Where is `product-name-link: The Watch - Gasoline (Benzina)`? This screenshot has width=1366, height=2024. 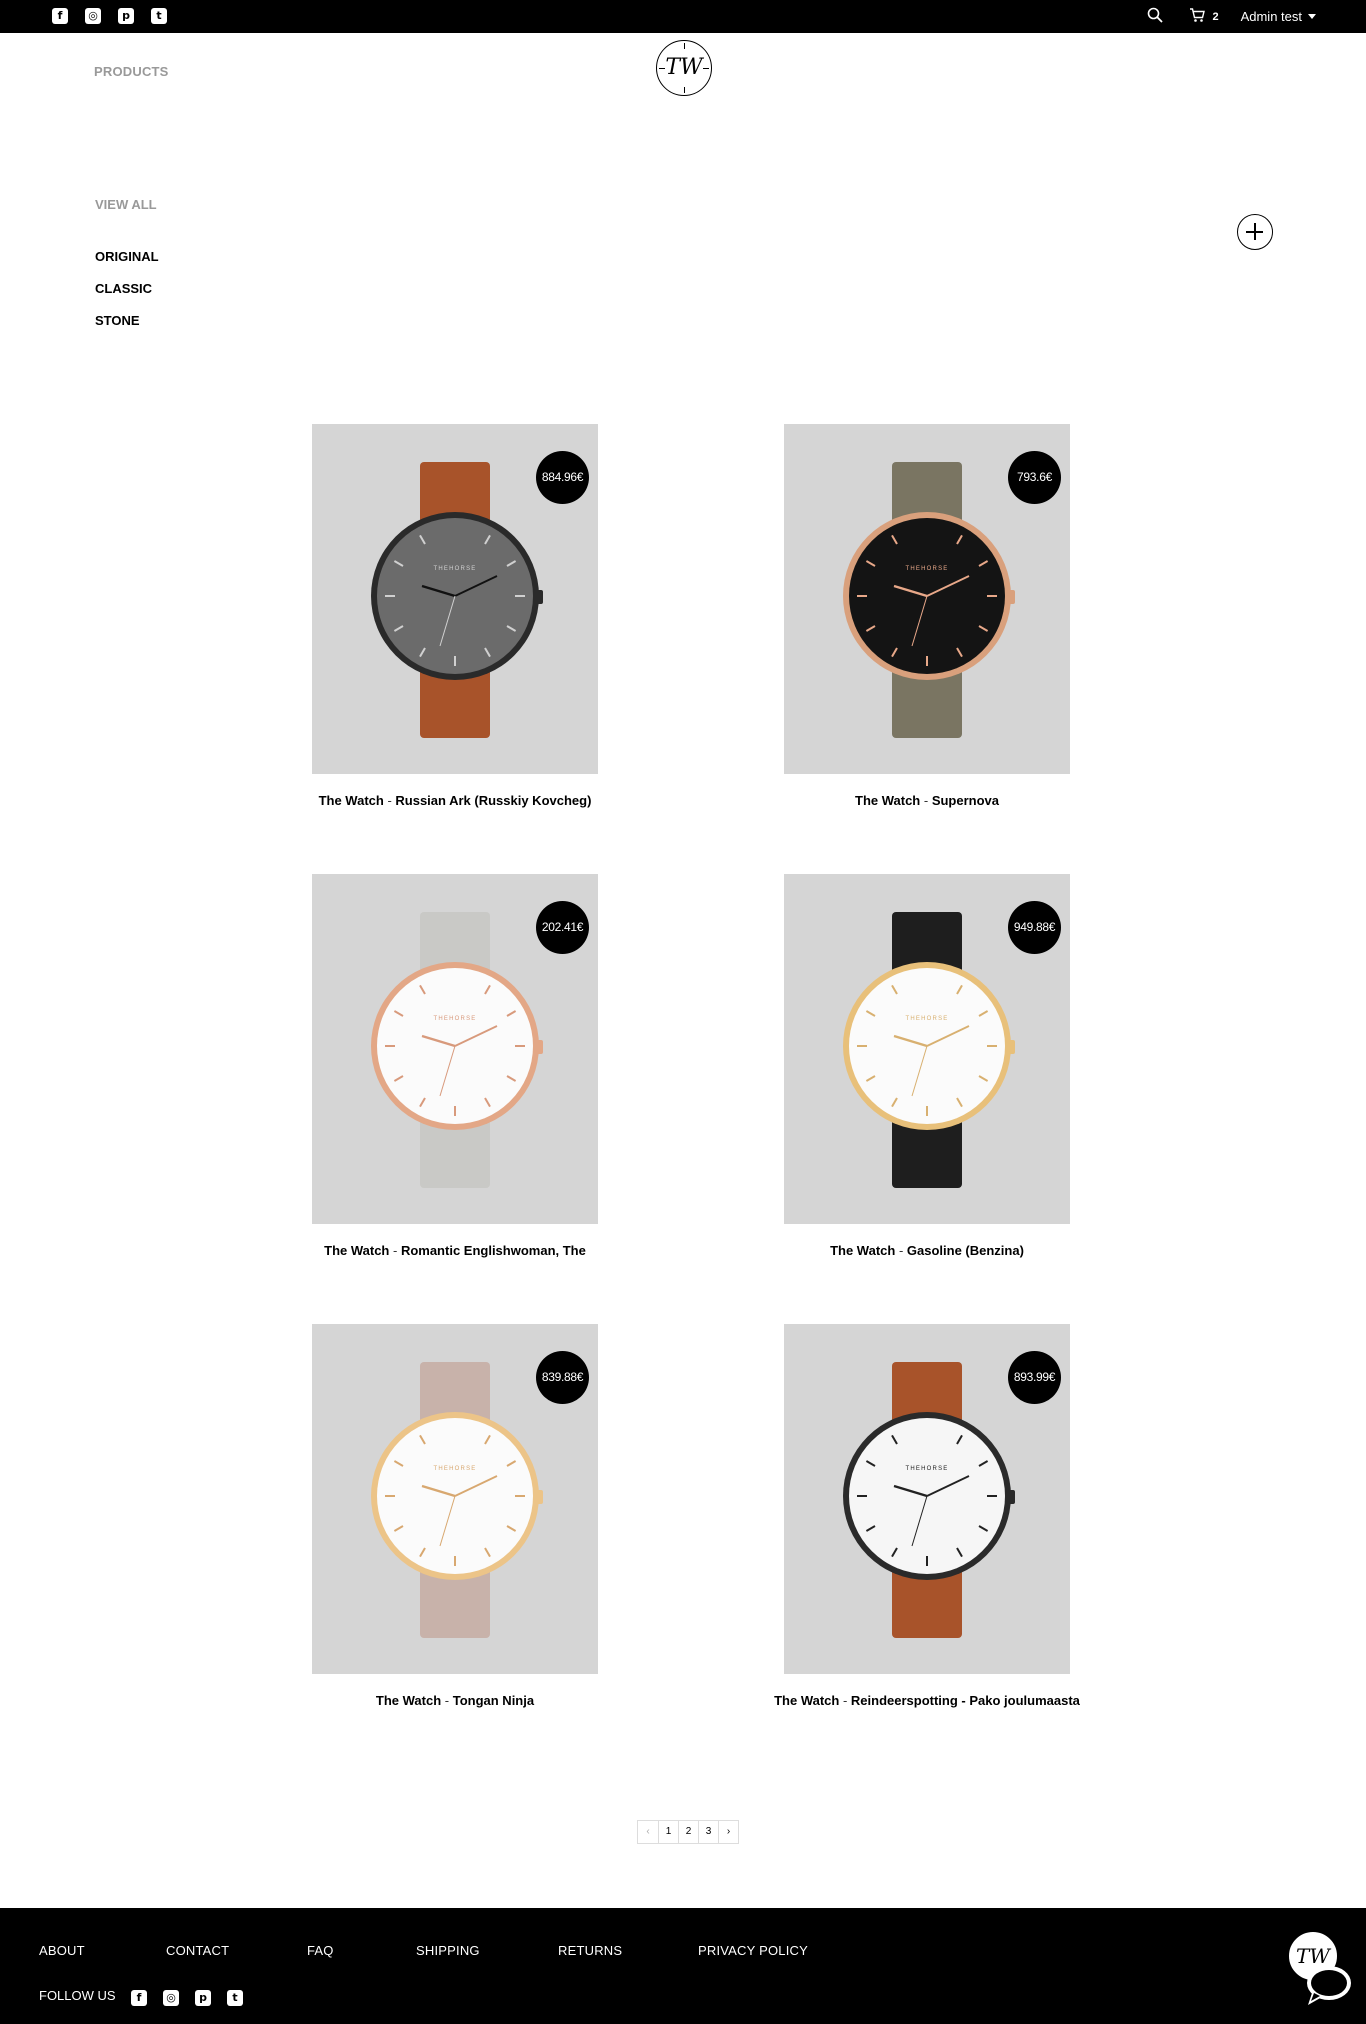 product-name-link: The Watch - Gasoline (Benzina) is located at coordinates (927, 1250).